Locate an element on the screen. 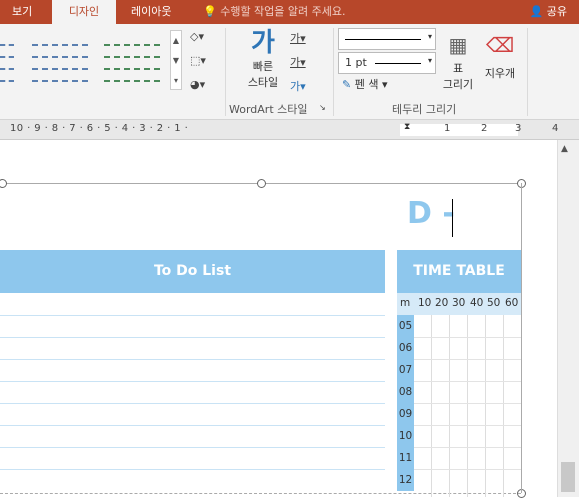 This screenshot has height=498, width=579. ribbon-tab-bar: 보기 디자인 레이아웃 💡 수행할 작업을 알려 주세요. 👤 공유 is located at coordinates (289, 12).